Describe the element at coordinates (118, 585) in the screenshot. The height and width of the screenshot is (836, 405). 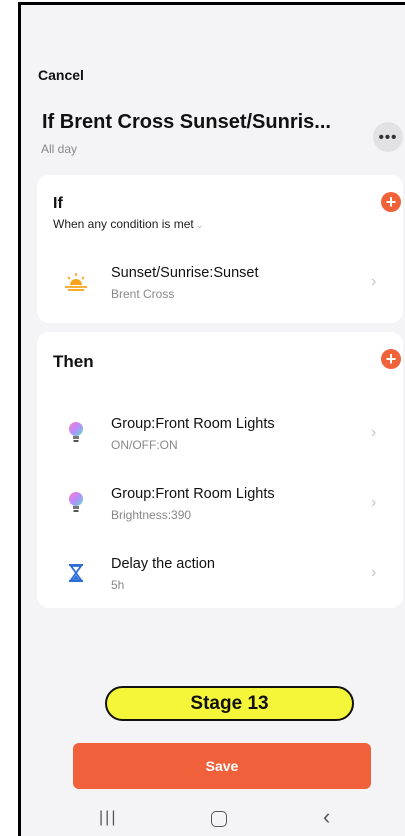
I see `action-subtitle: 5h` at that location.